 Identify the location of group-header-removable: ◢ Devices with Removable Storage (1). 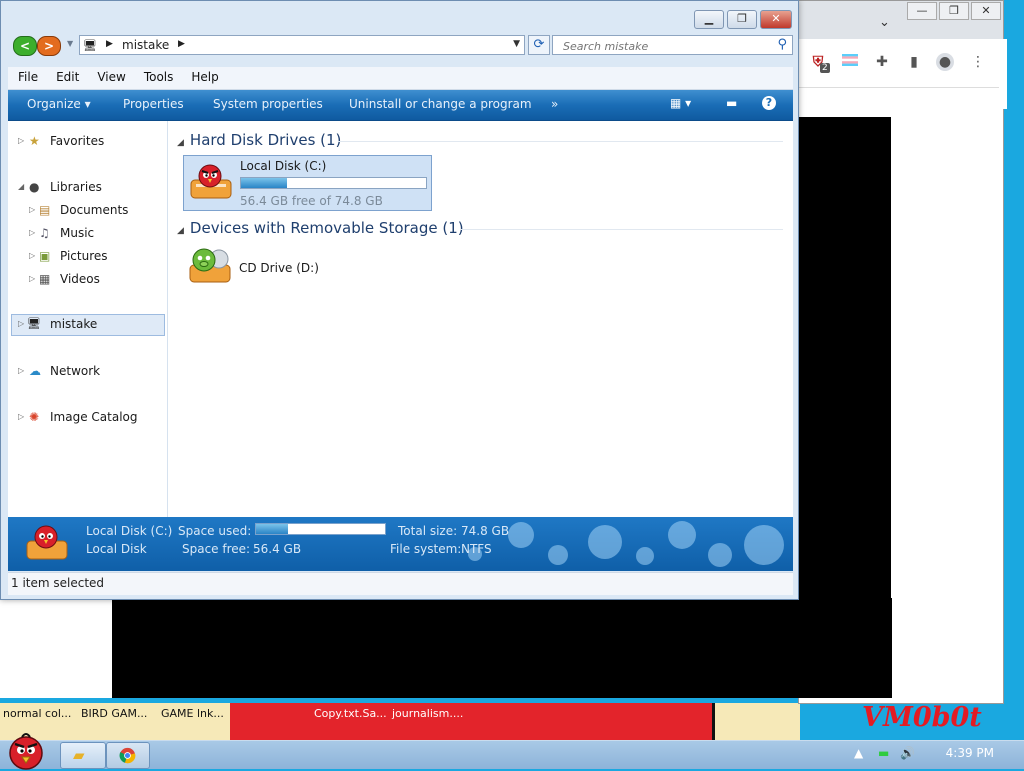
(320, 228).